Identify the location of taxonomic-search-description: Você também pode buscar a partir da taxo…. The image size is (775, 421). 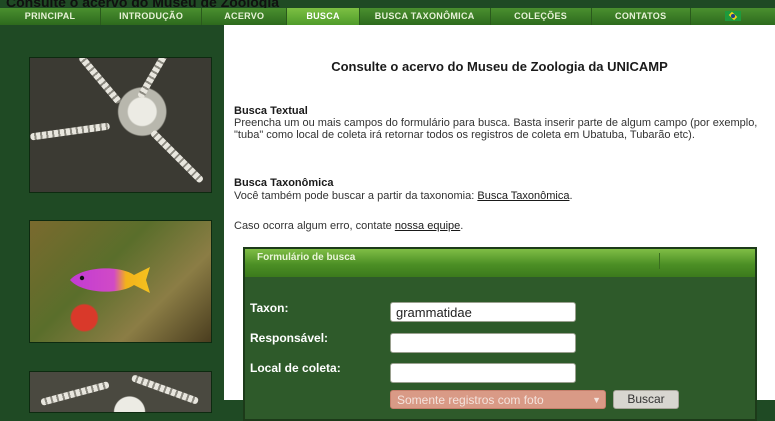
(500, 196).